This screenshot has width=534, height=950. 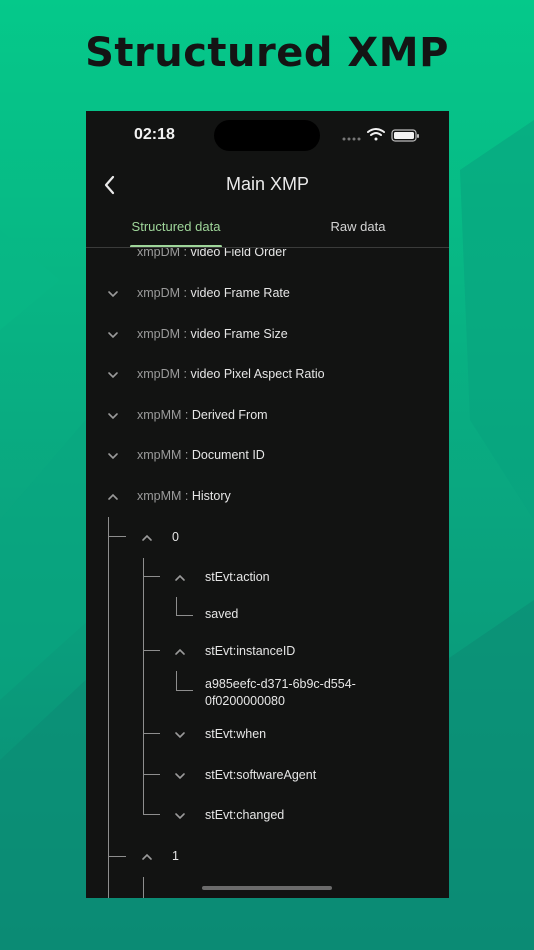 I want to click on tree-row-label: xmpMM : History, so click(x=184, y=496).